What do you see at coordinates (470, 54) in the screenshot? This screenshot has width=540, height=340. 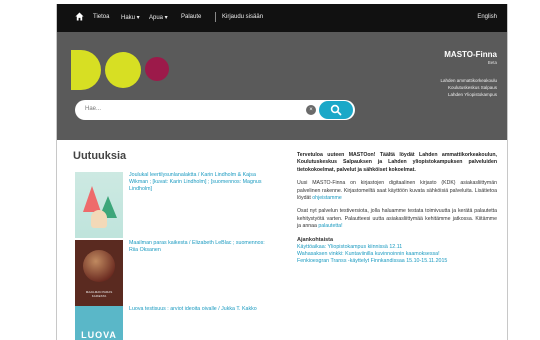 I see `brand-title: MASTO-Finna` at bounding box center [470, 54].